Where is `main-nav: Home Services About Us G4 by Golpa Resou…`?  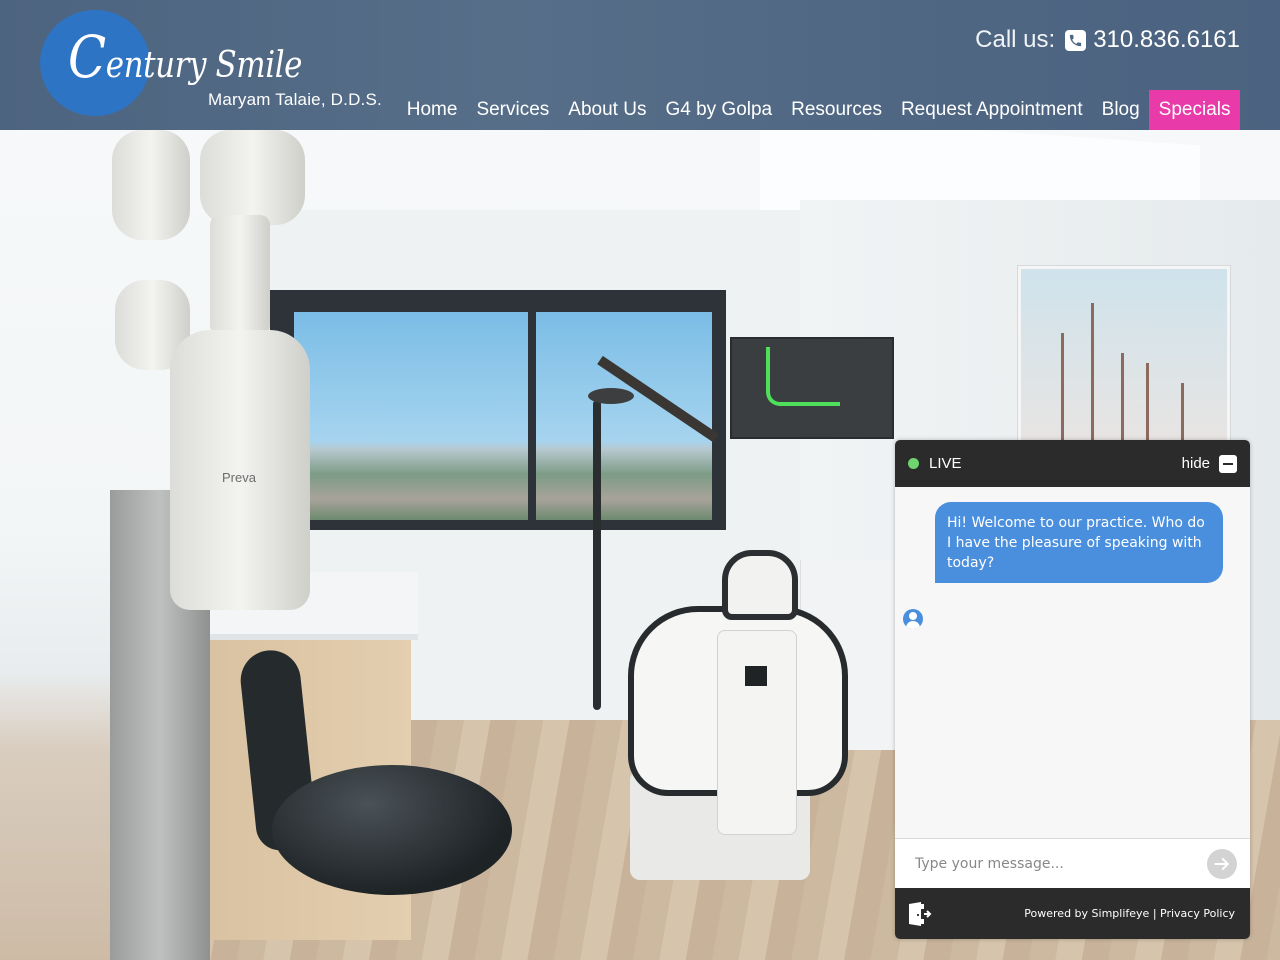 main-nav: Home Services About Us G4 by Golpa Resou… is located at coordinates (818, 110).